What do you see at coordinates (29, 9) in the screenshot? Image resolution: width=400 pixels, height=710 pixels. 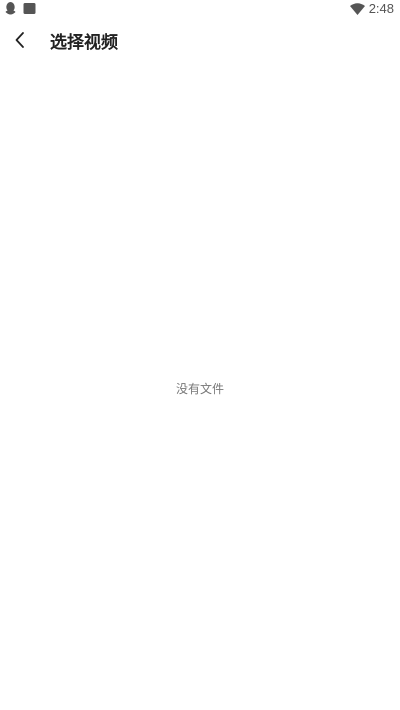 I see `notification-square-icon` at bounding box center [29, 9].